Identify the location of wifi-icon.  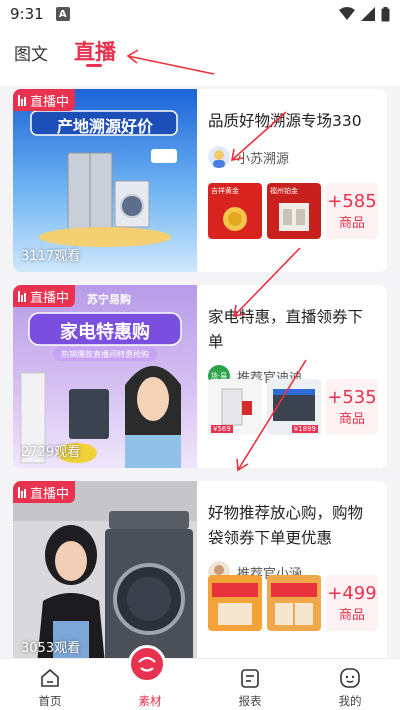
(347, 13).